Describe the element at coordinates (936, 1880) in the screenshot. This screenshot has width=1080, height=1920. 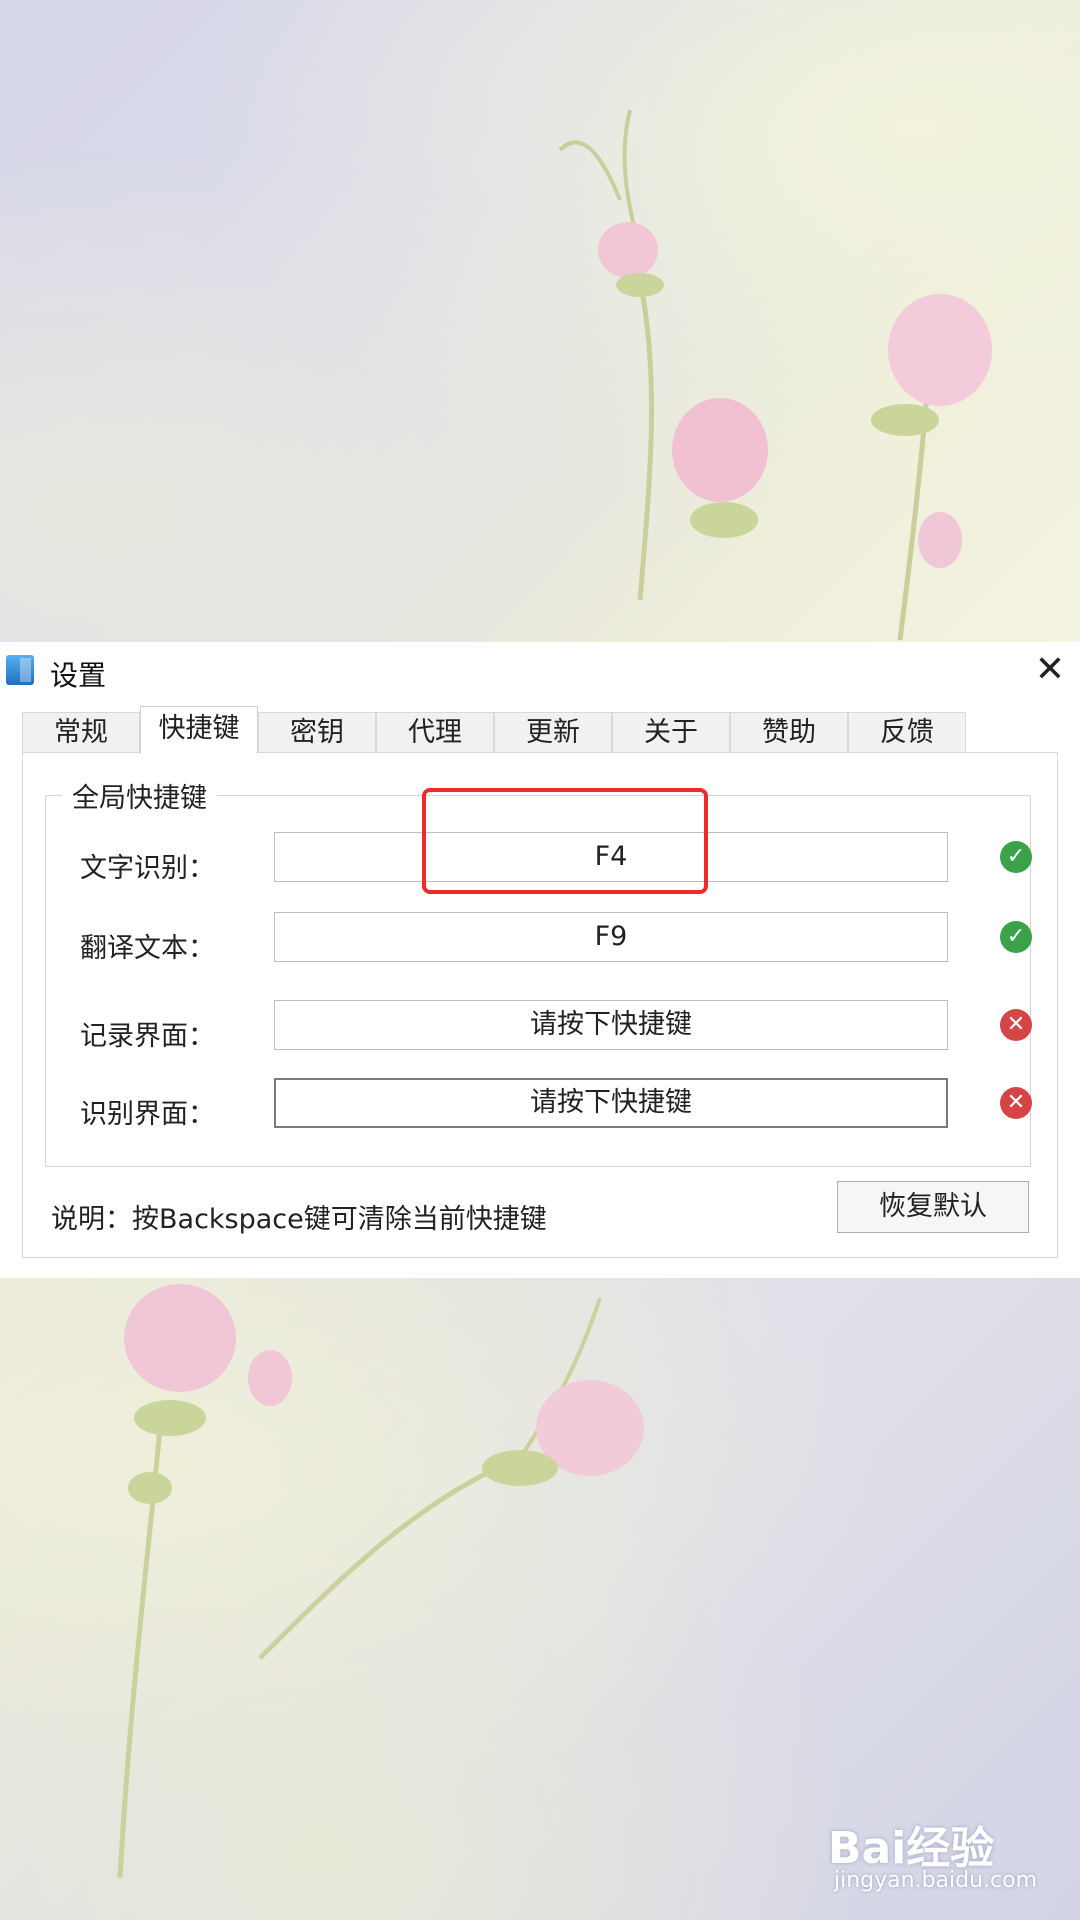
I see `watermark-url: jingyan.baidu.com` at that location.